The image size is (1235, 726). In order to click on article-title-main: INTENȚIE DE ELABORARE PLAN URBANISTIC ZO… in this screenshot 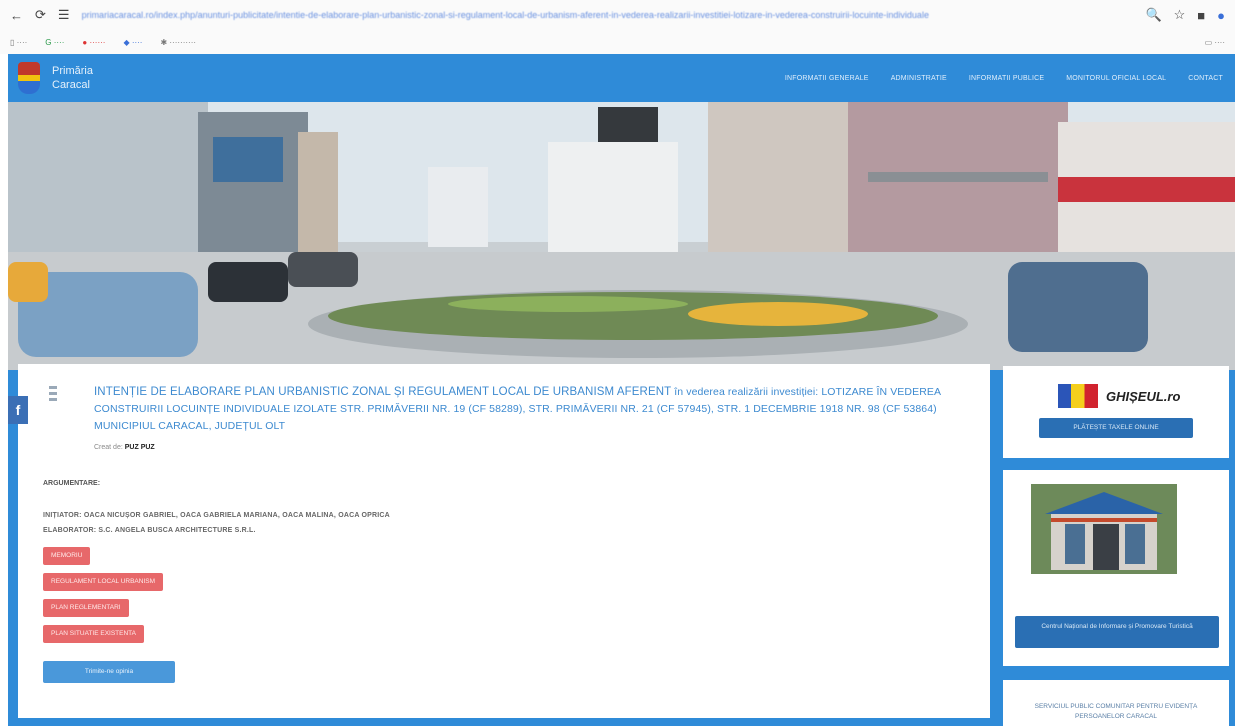, I will do `click(383, 392)`.